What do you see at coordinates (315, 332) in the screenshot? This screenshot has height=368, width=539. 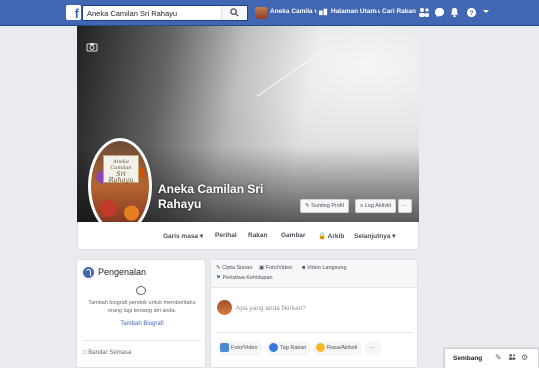 I see `composer-divider` at bounding box center [315, 332].